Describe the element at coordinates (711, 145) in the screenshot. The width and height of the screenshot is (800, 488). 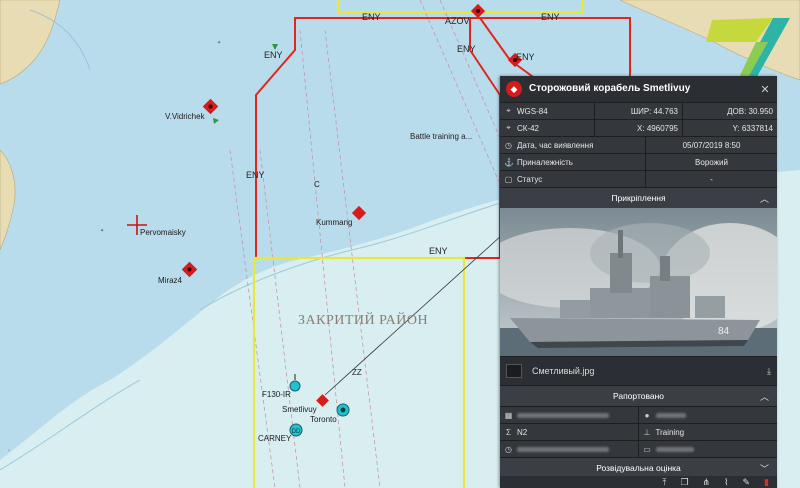
I see `detected-value: 05/07/2019 8:50` at that location.